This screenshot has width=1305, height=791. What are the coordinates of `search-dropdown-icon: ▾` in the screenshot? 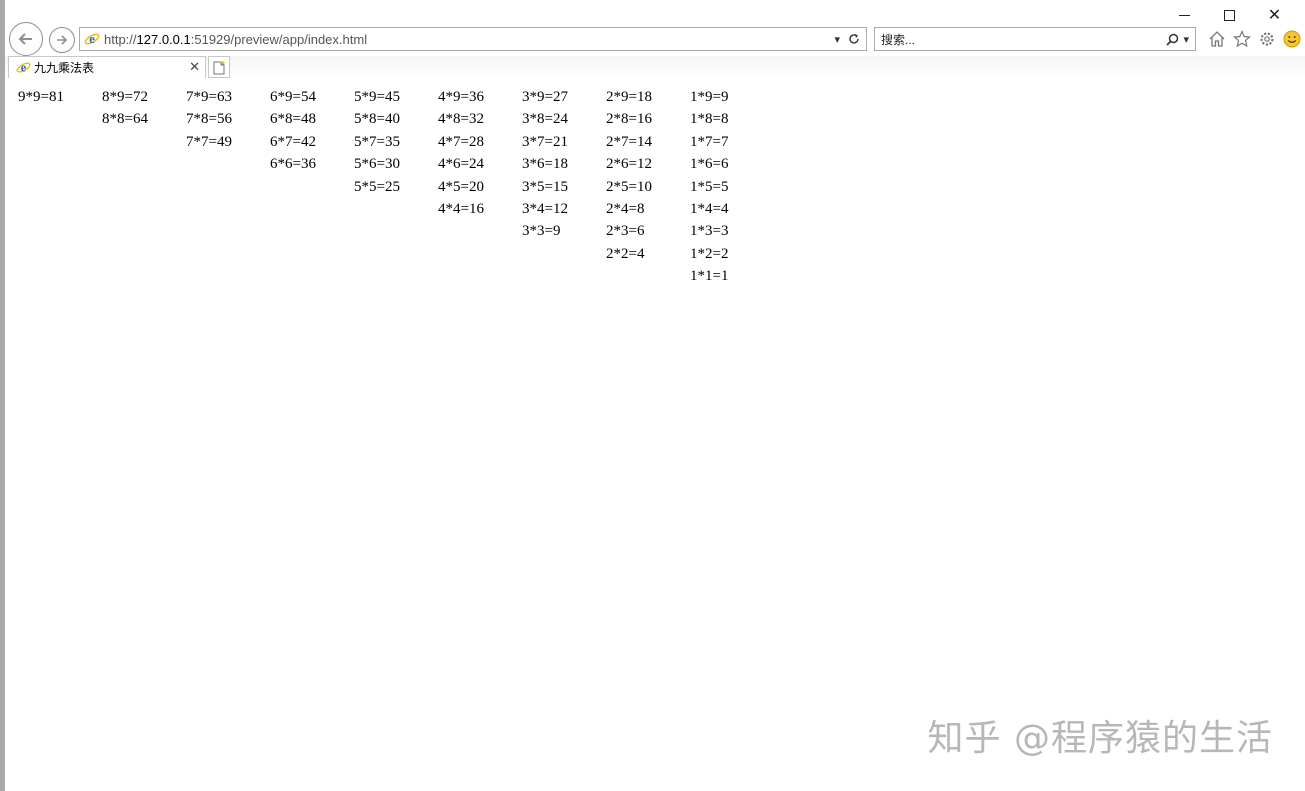 It's located at (1186, 39).